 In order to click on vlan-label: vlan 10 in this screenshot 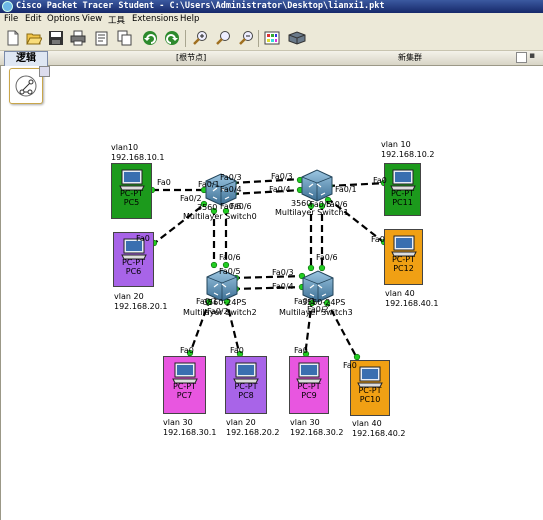, I will do `click(396, 144)`.